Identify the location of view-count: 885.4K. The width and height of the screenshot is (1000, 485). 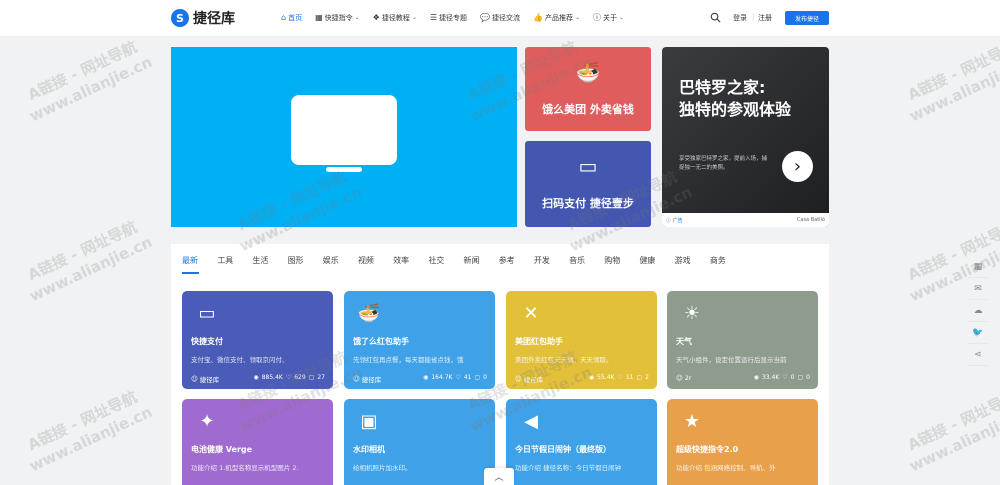
(272, 377).